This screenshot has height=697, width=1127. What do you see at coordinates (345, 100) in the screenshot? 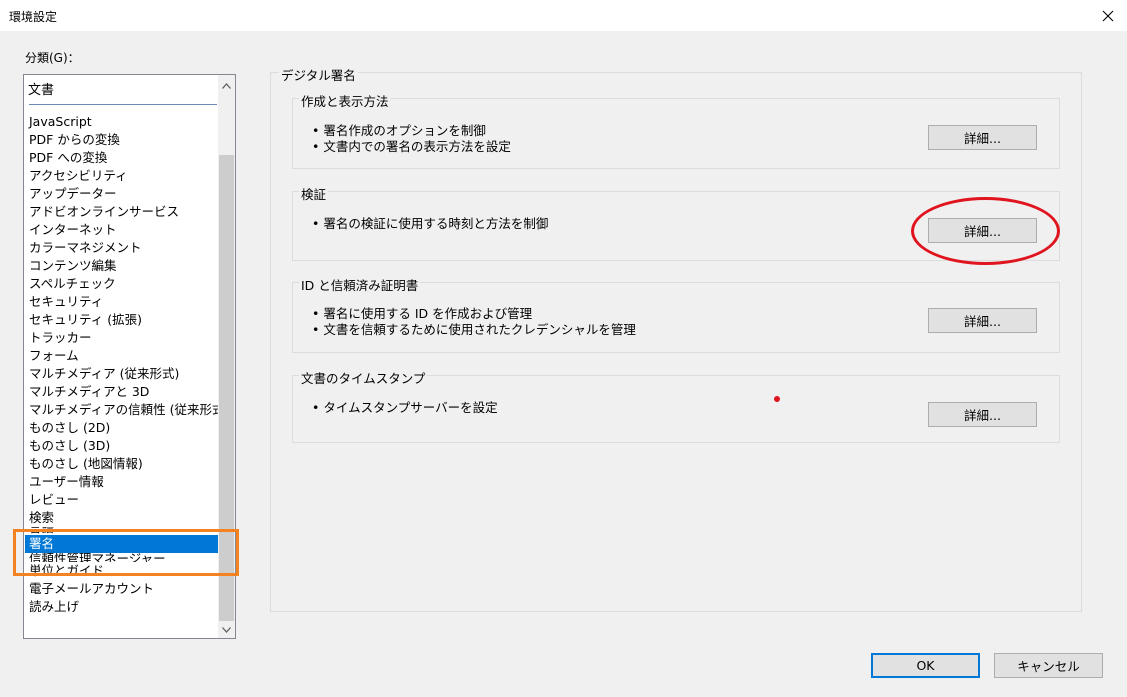
I see `creation-display-title: 作成と表示方法` at bounding box center [345, 100].